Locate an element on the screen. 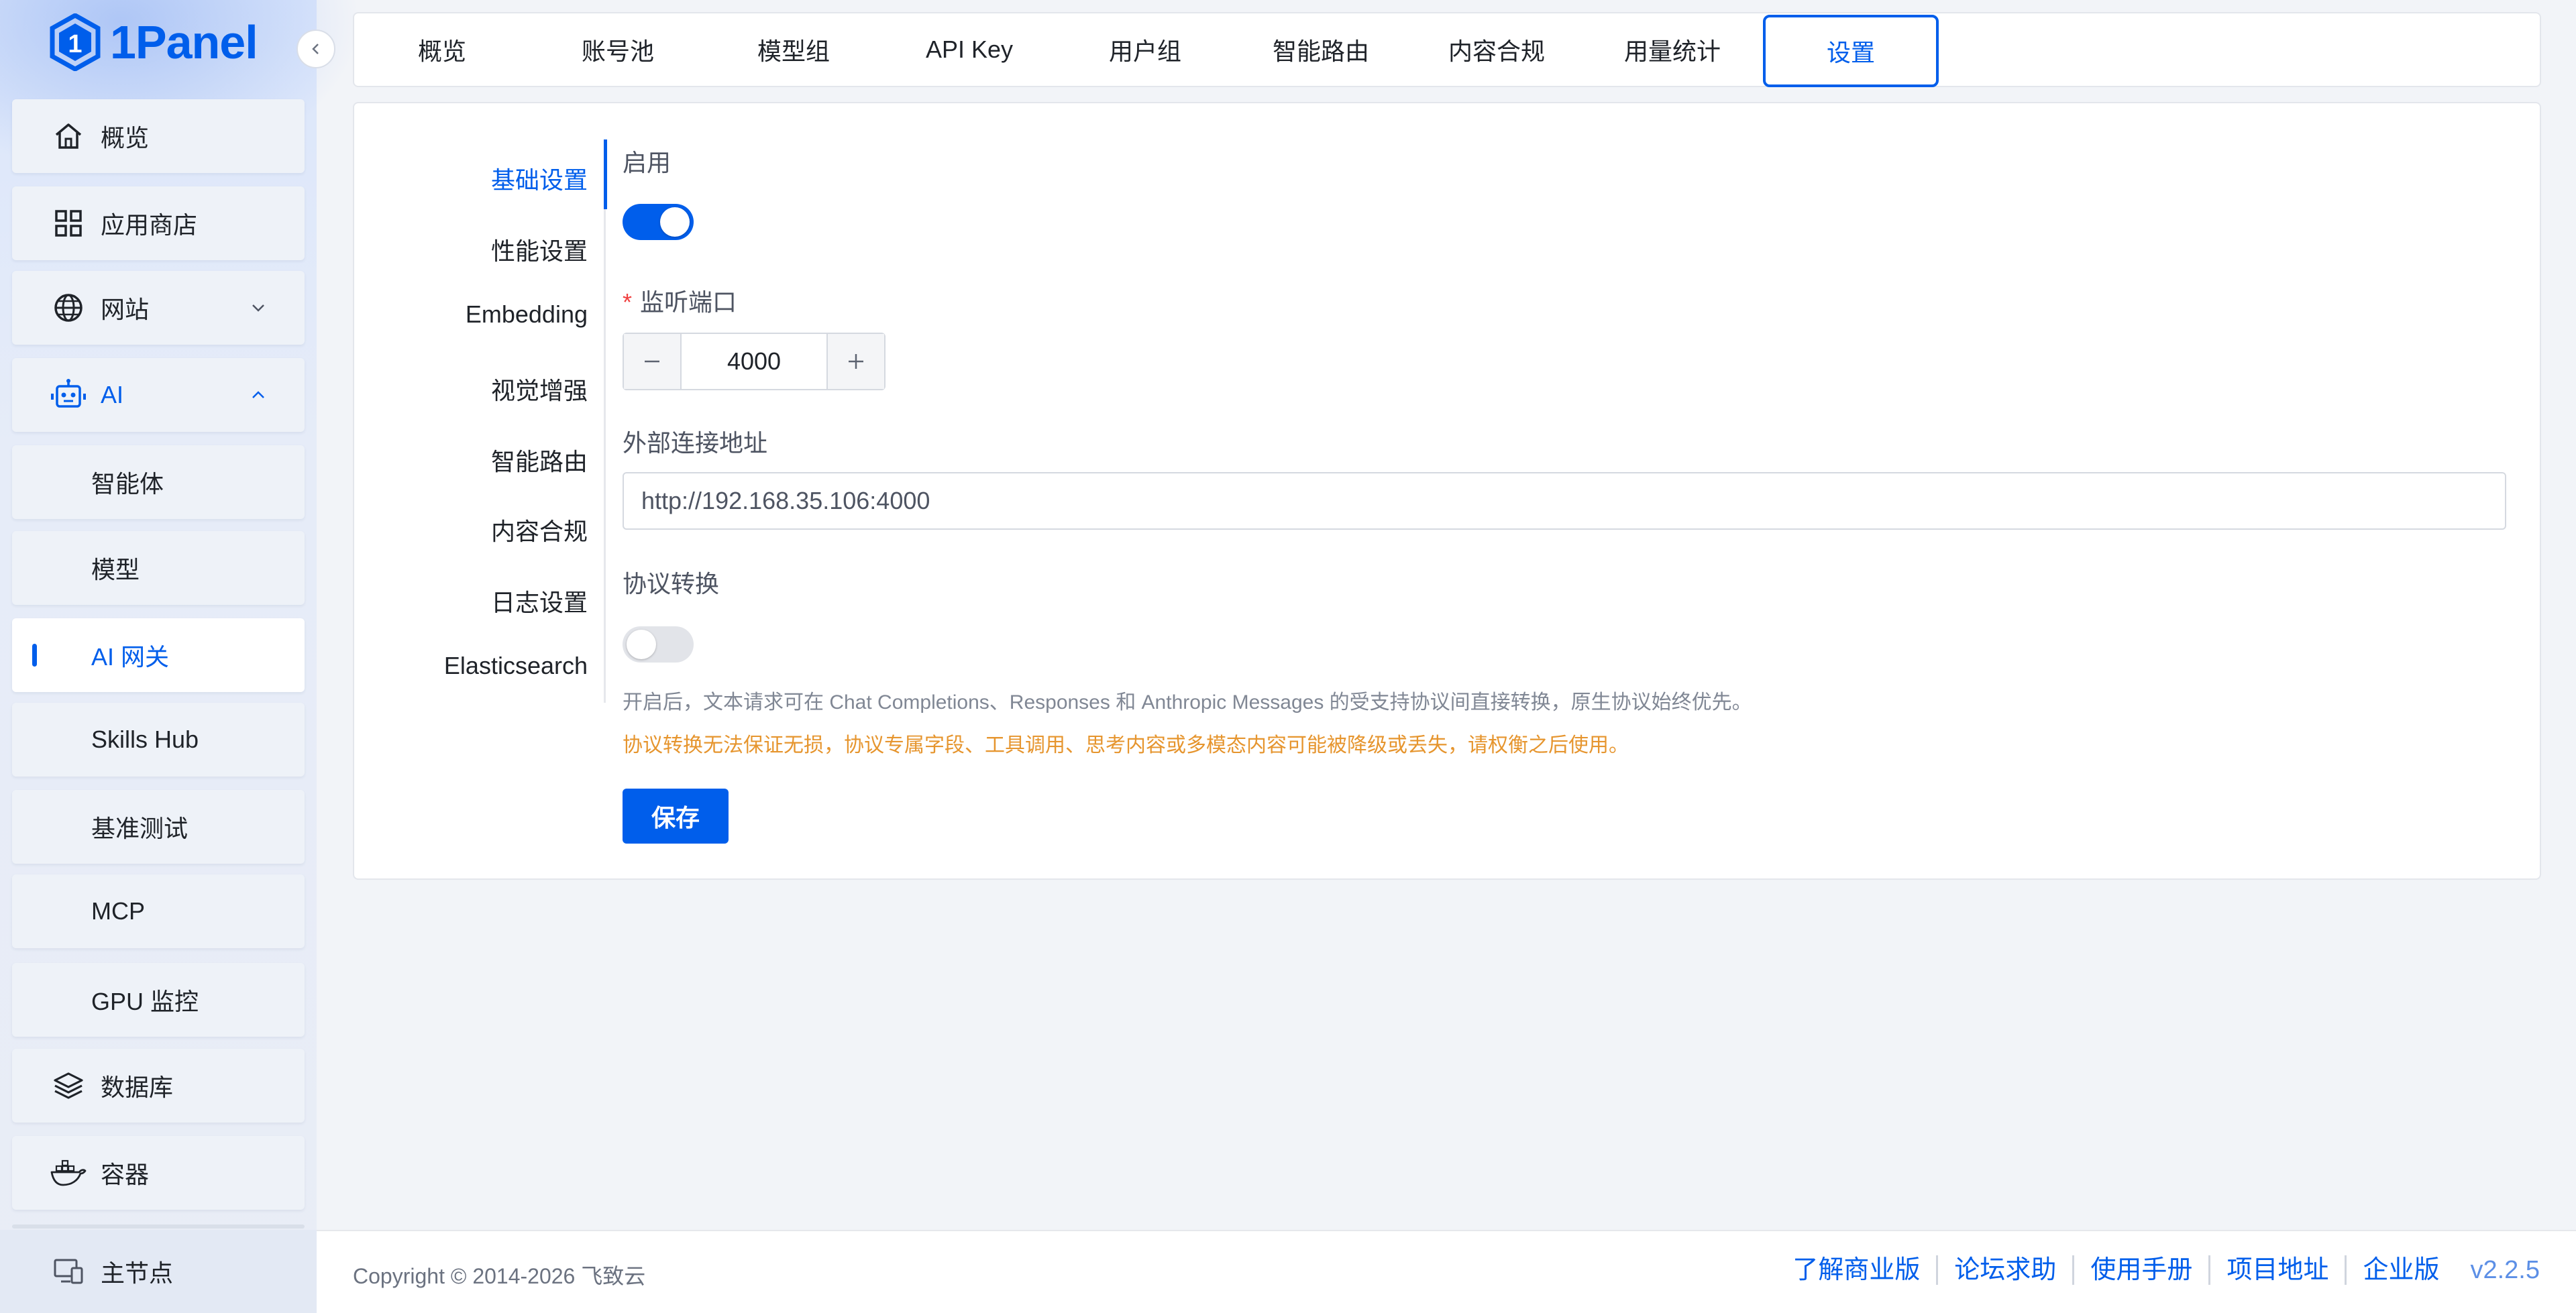 This screenshot has height=1313, width=2576. plus-icon is located at coordinates (856, 362).